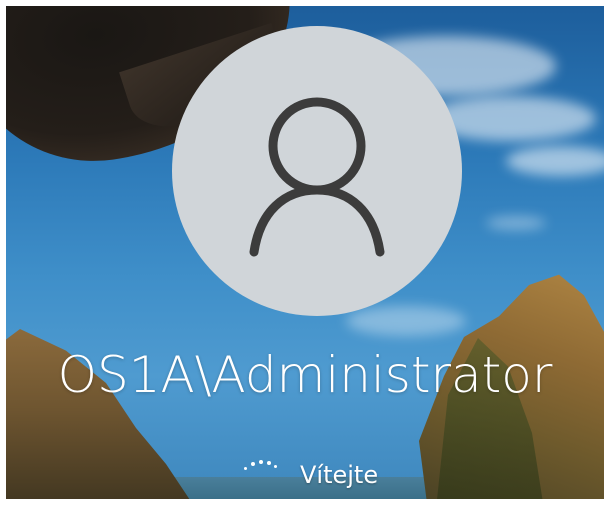 Image resolution: width=610 pixels, height=505 pixels. Describe the element at coordinates (264, 468) in the screenshot. I see `loading-spinner-icon` at that location.